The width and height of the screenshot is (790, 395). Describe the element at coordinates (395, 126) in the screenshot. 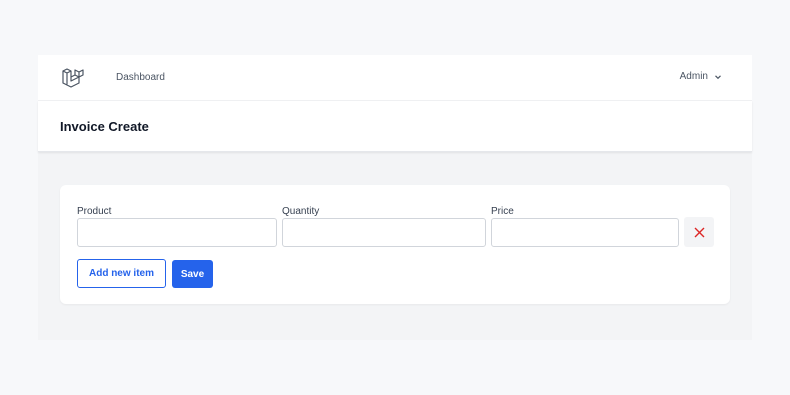

I see `page-header: Invoice Create` at that location.